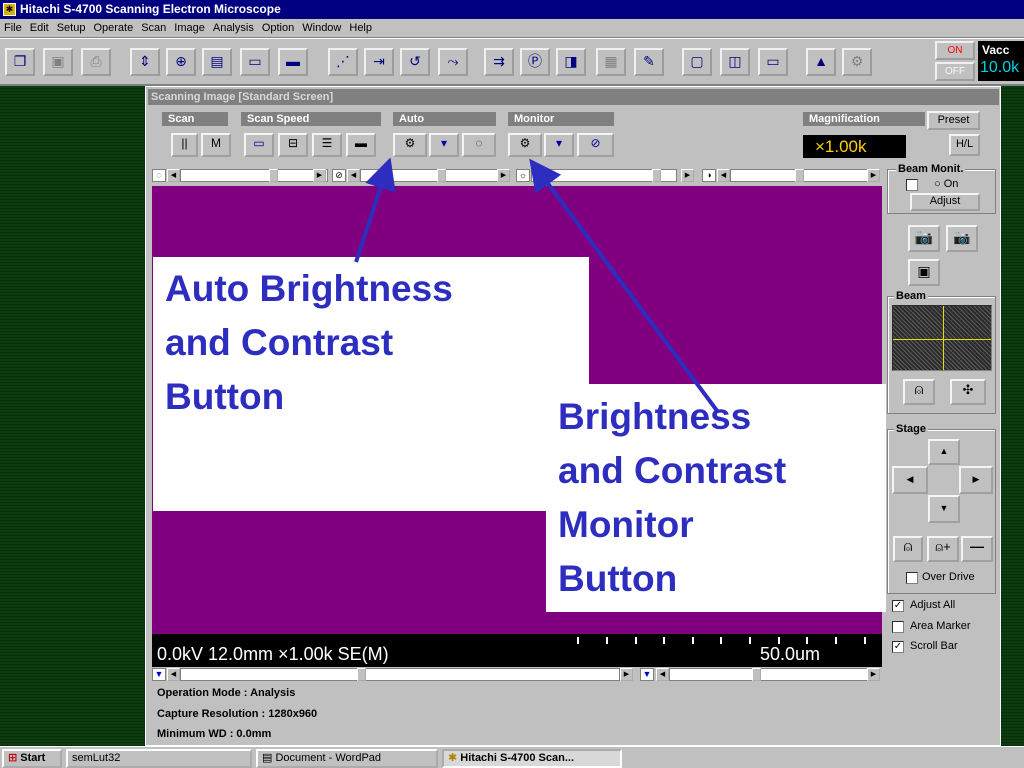 The image size is (1024, 768). I want to click on fine-focus-slider, so click(769, 674).